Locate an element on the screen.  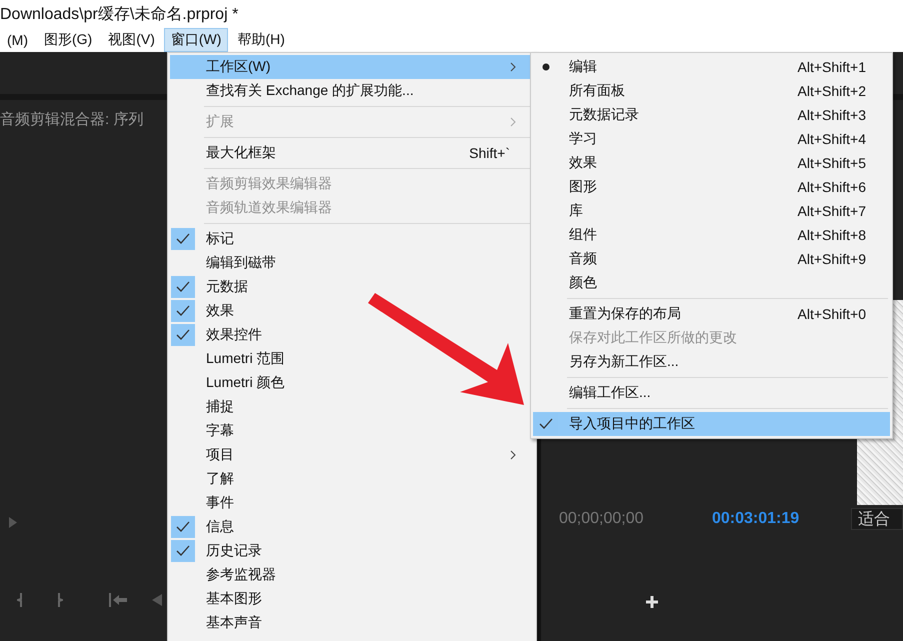
play-icon is located at coordinates (13, 522).